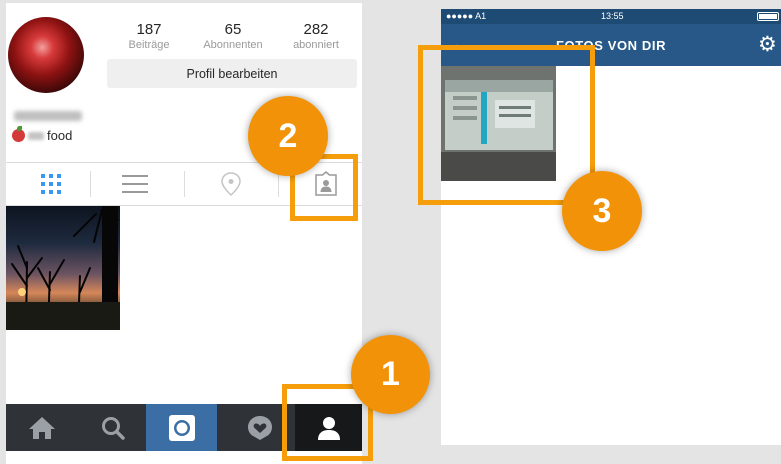  I want to click on nav-camera, so click(181, 427).